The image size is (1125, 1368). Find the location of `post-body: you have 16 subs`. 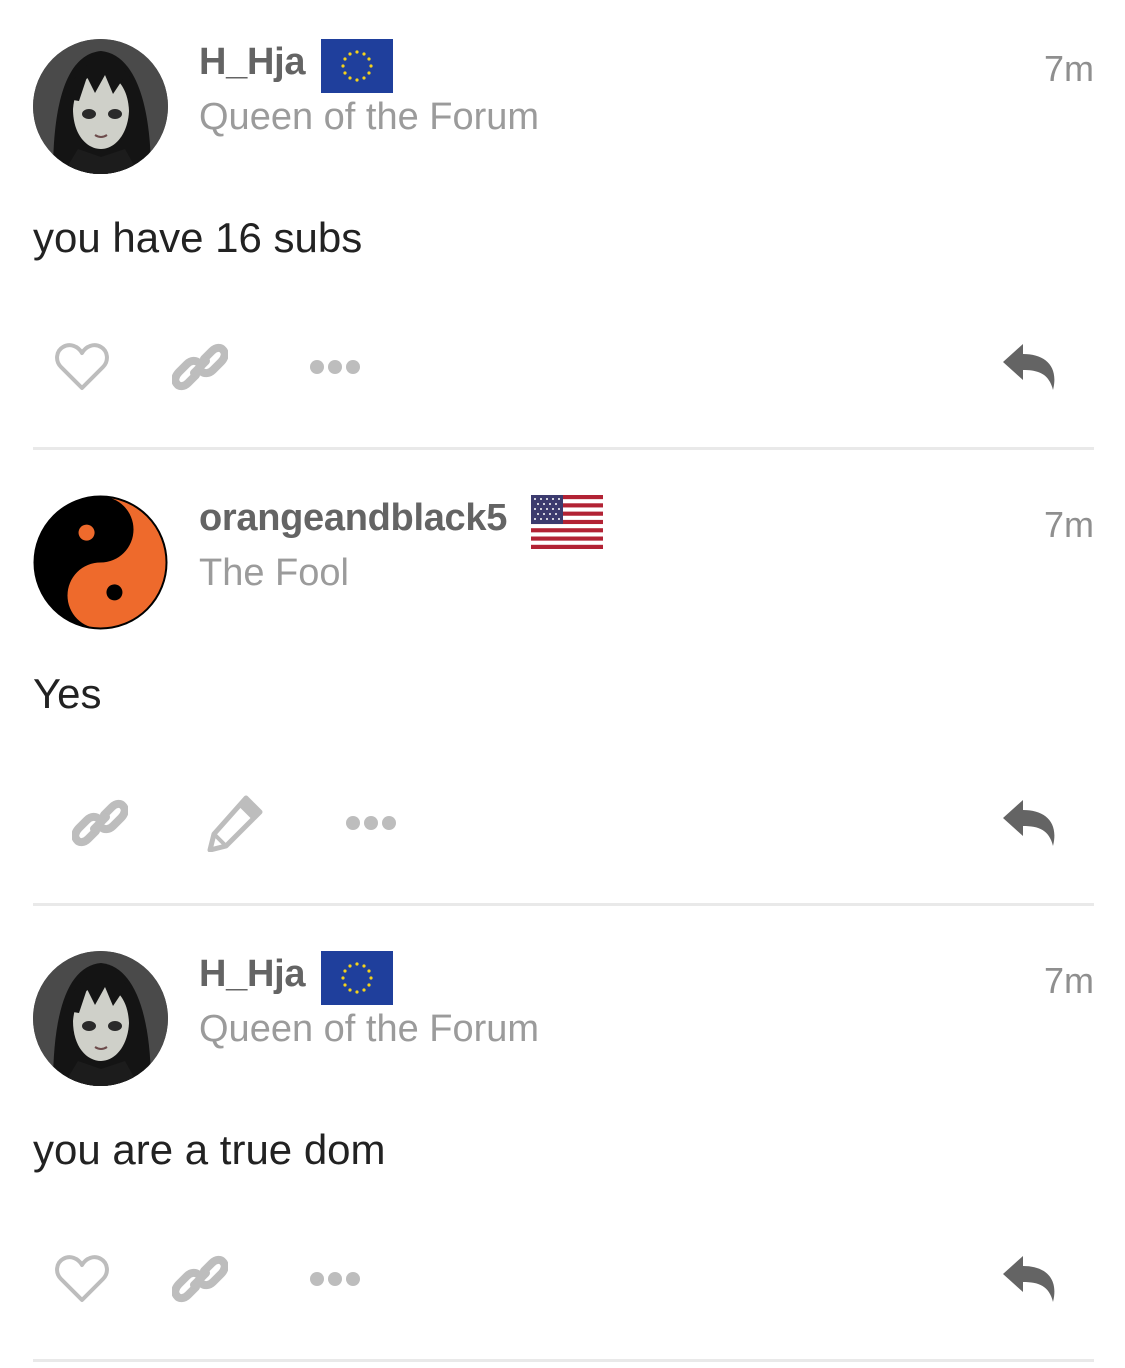

post-body: you have 16 subs is located at coordinates (198, 237).